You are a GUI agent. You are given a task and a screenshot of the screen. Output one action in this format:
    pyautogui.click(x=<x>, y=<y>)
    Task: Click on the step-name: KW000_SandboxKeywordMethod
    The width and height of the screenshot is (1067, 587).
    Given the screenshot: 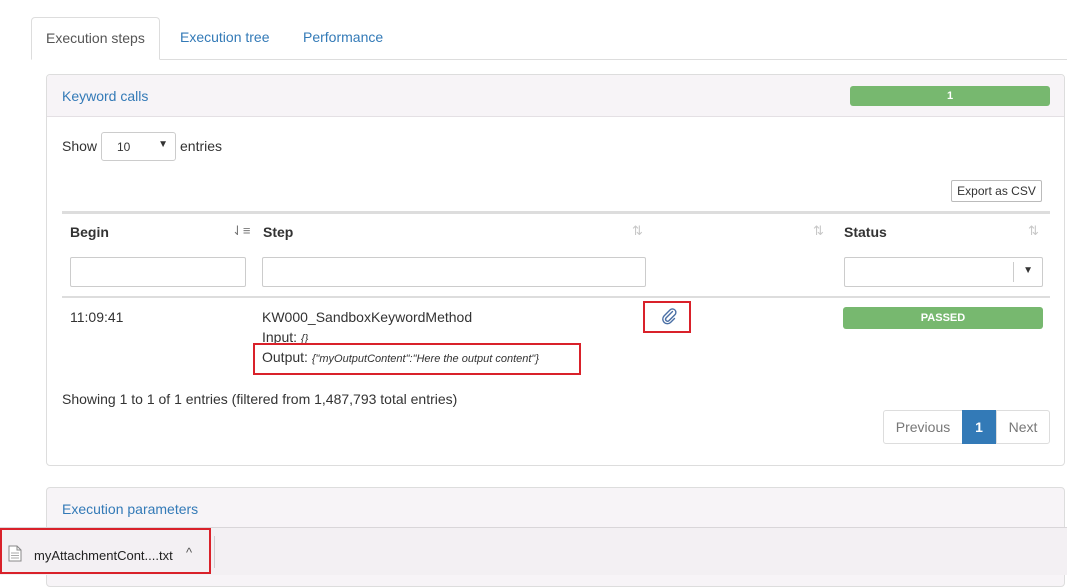 What is the action you would take?
    pyautogui.click(x=367, y=317)
    